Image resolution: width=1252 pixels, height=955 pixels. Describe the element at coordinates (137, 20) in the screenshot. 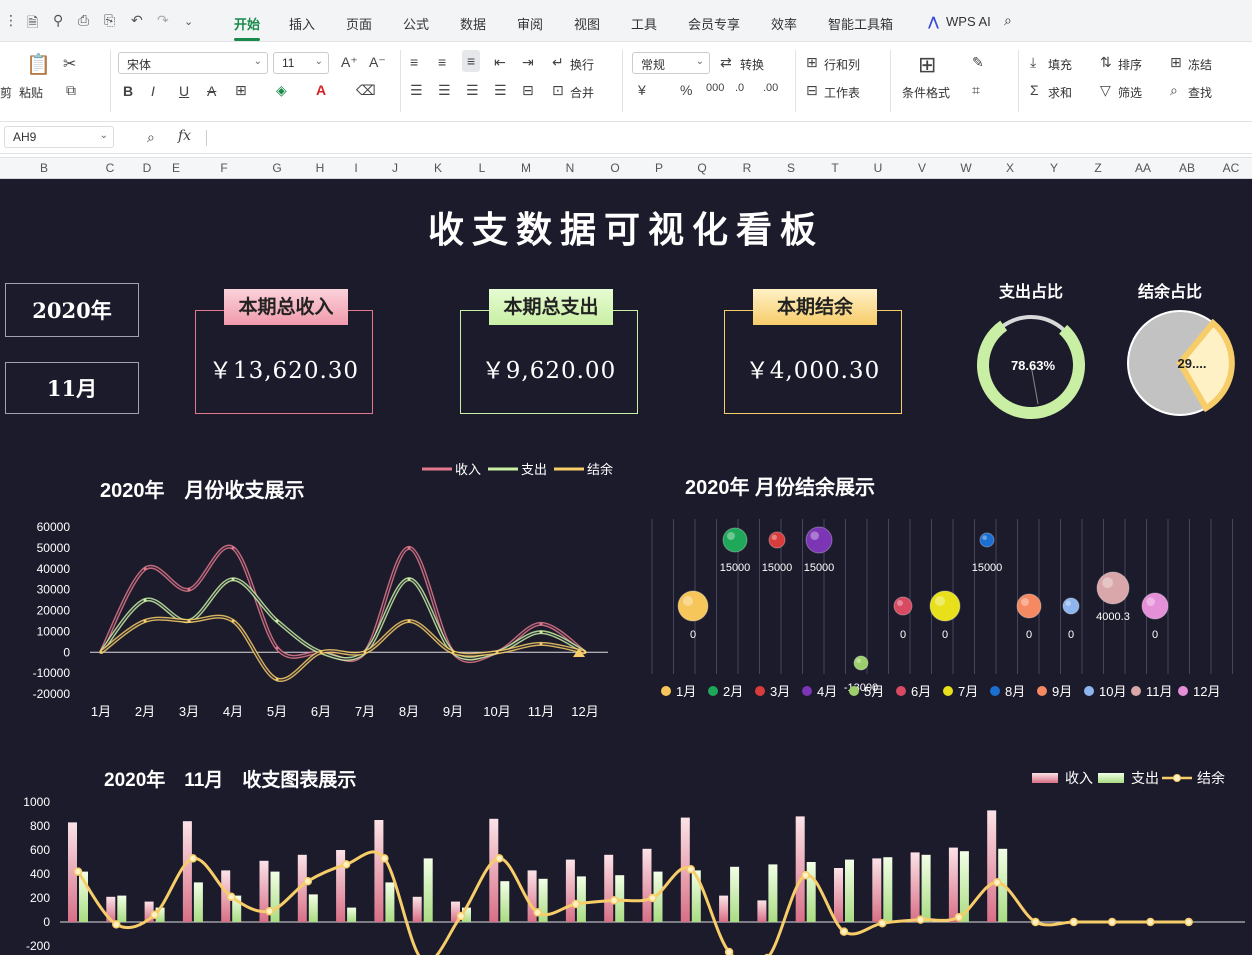

I see `undo-icon: ↶` at that location.